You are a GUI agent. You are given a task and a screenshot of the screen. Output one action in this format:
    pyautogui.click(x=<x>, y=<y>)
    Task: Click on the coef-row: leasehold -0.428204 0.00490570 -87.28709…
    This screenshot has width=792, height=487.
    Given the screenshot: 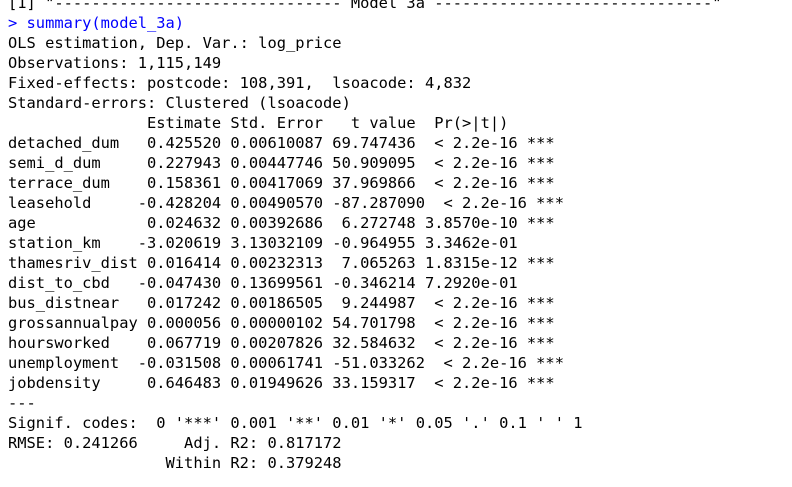 What is the action you would take?
    pyautogui.click(x=286, y=203)
    